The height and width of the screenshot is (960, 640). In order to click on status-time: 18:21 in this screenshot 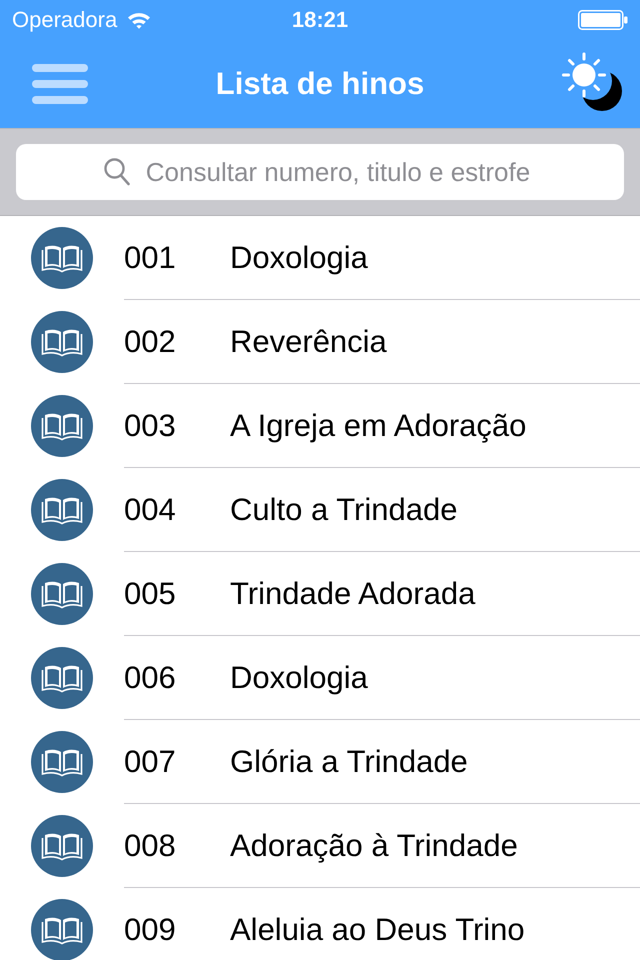, I will do `click(320, 20)`.